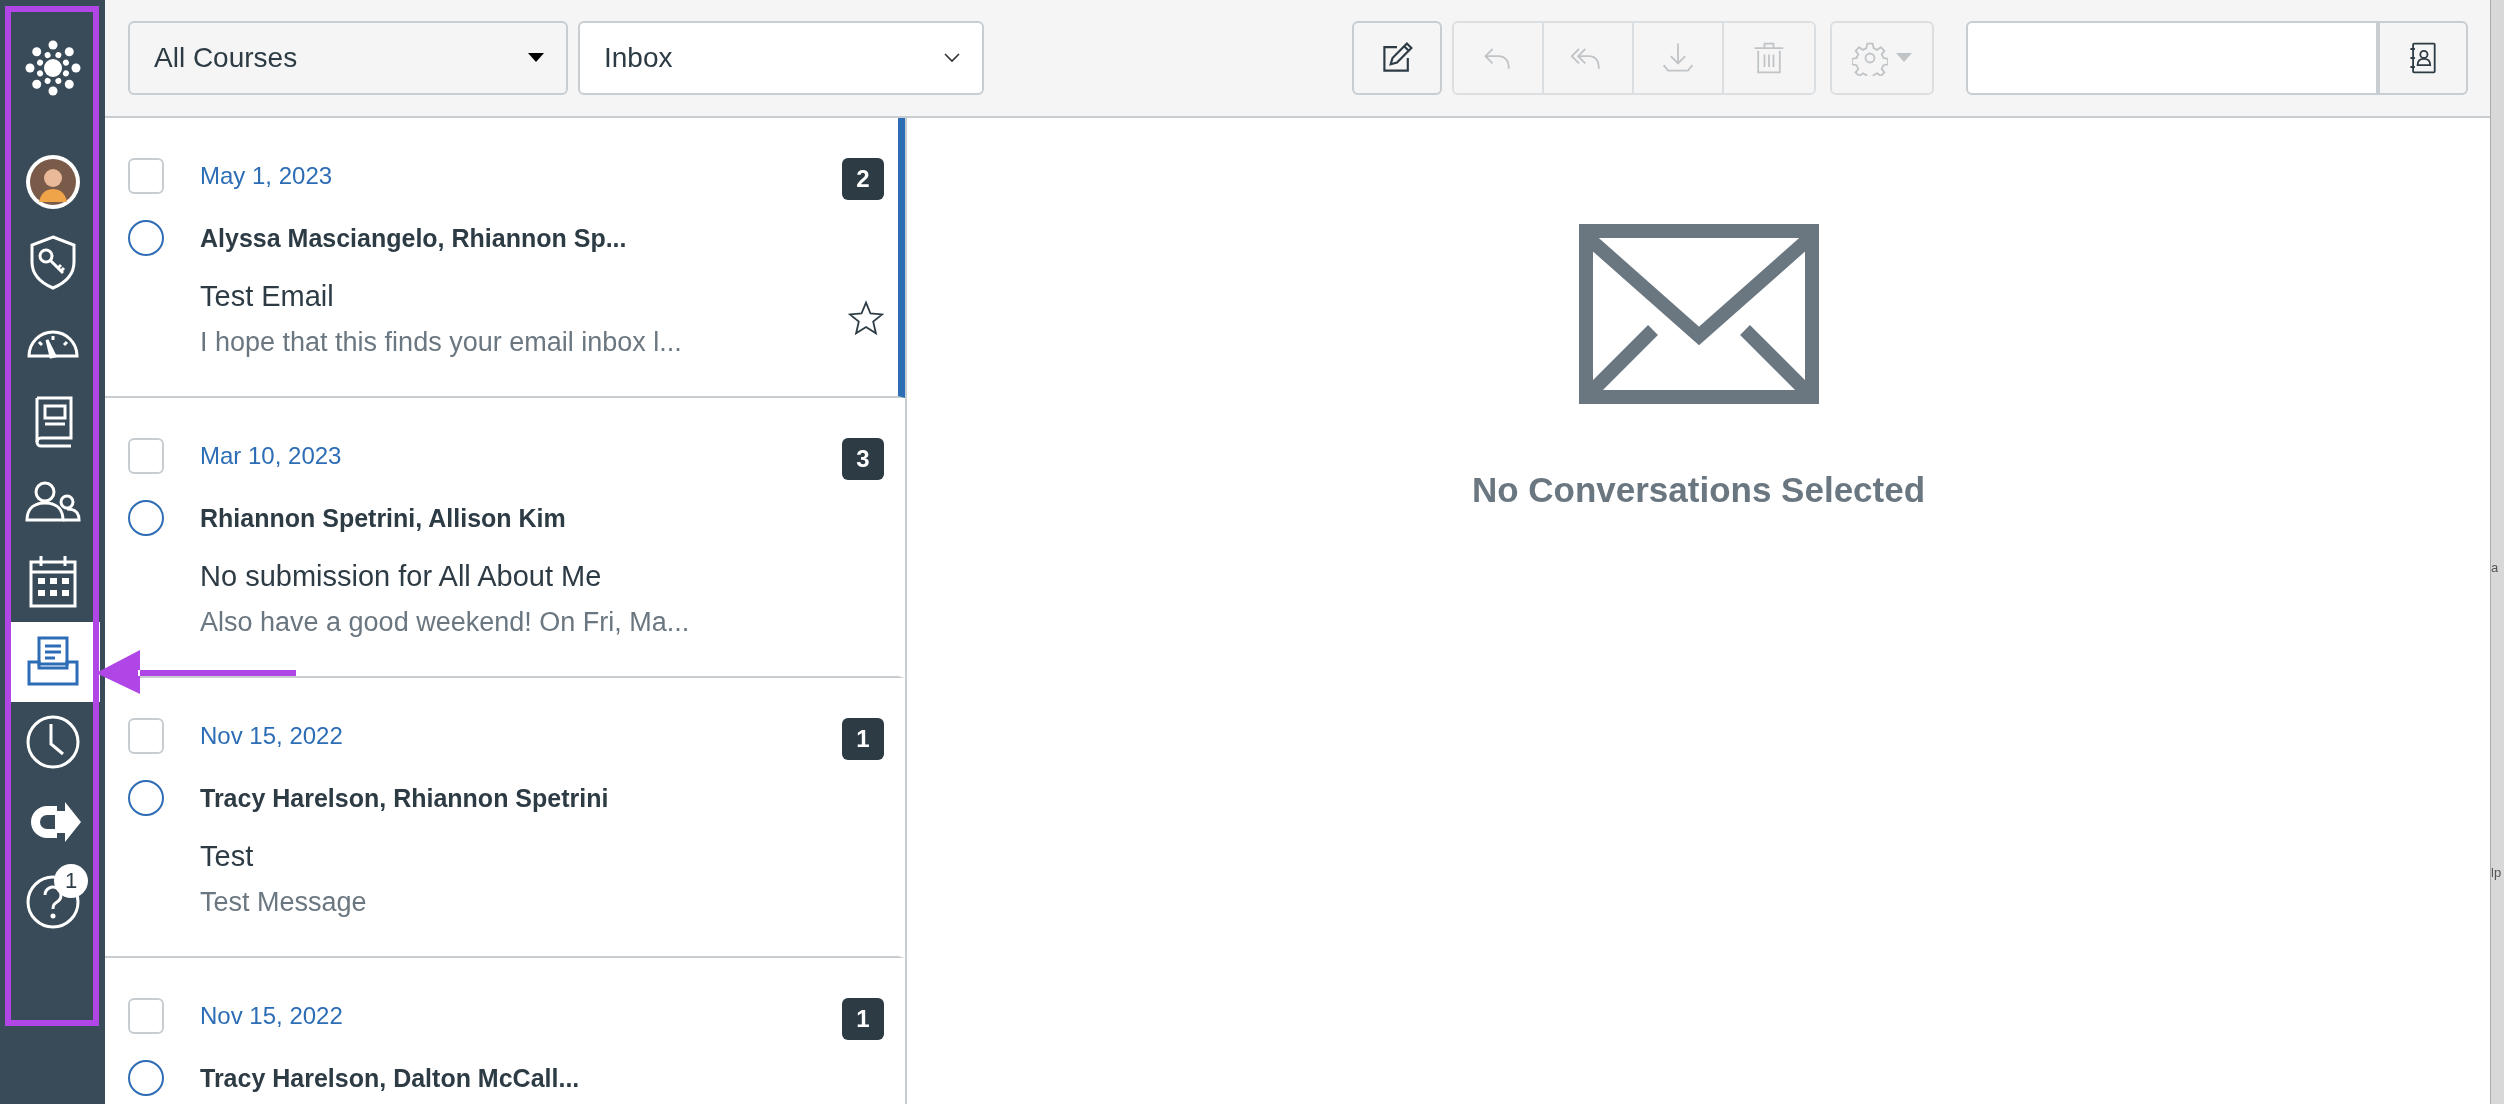 Image resolution: width=2504 pixels, height=1104 pixels. Describe the element at coordinates (405, 798) in the screenshot. I see `participants: Tracy Harelson, Rhiannon Spetrini` at that location.